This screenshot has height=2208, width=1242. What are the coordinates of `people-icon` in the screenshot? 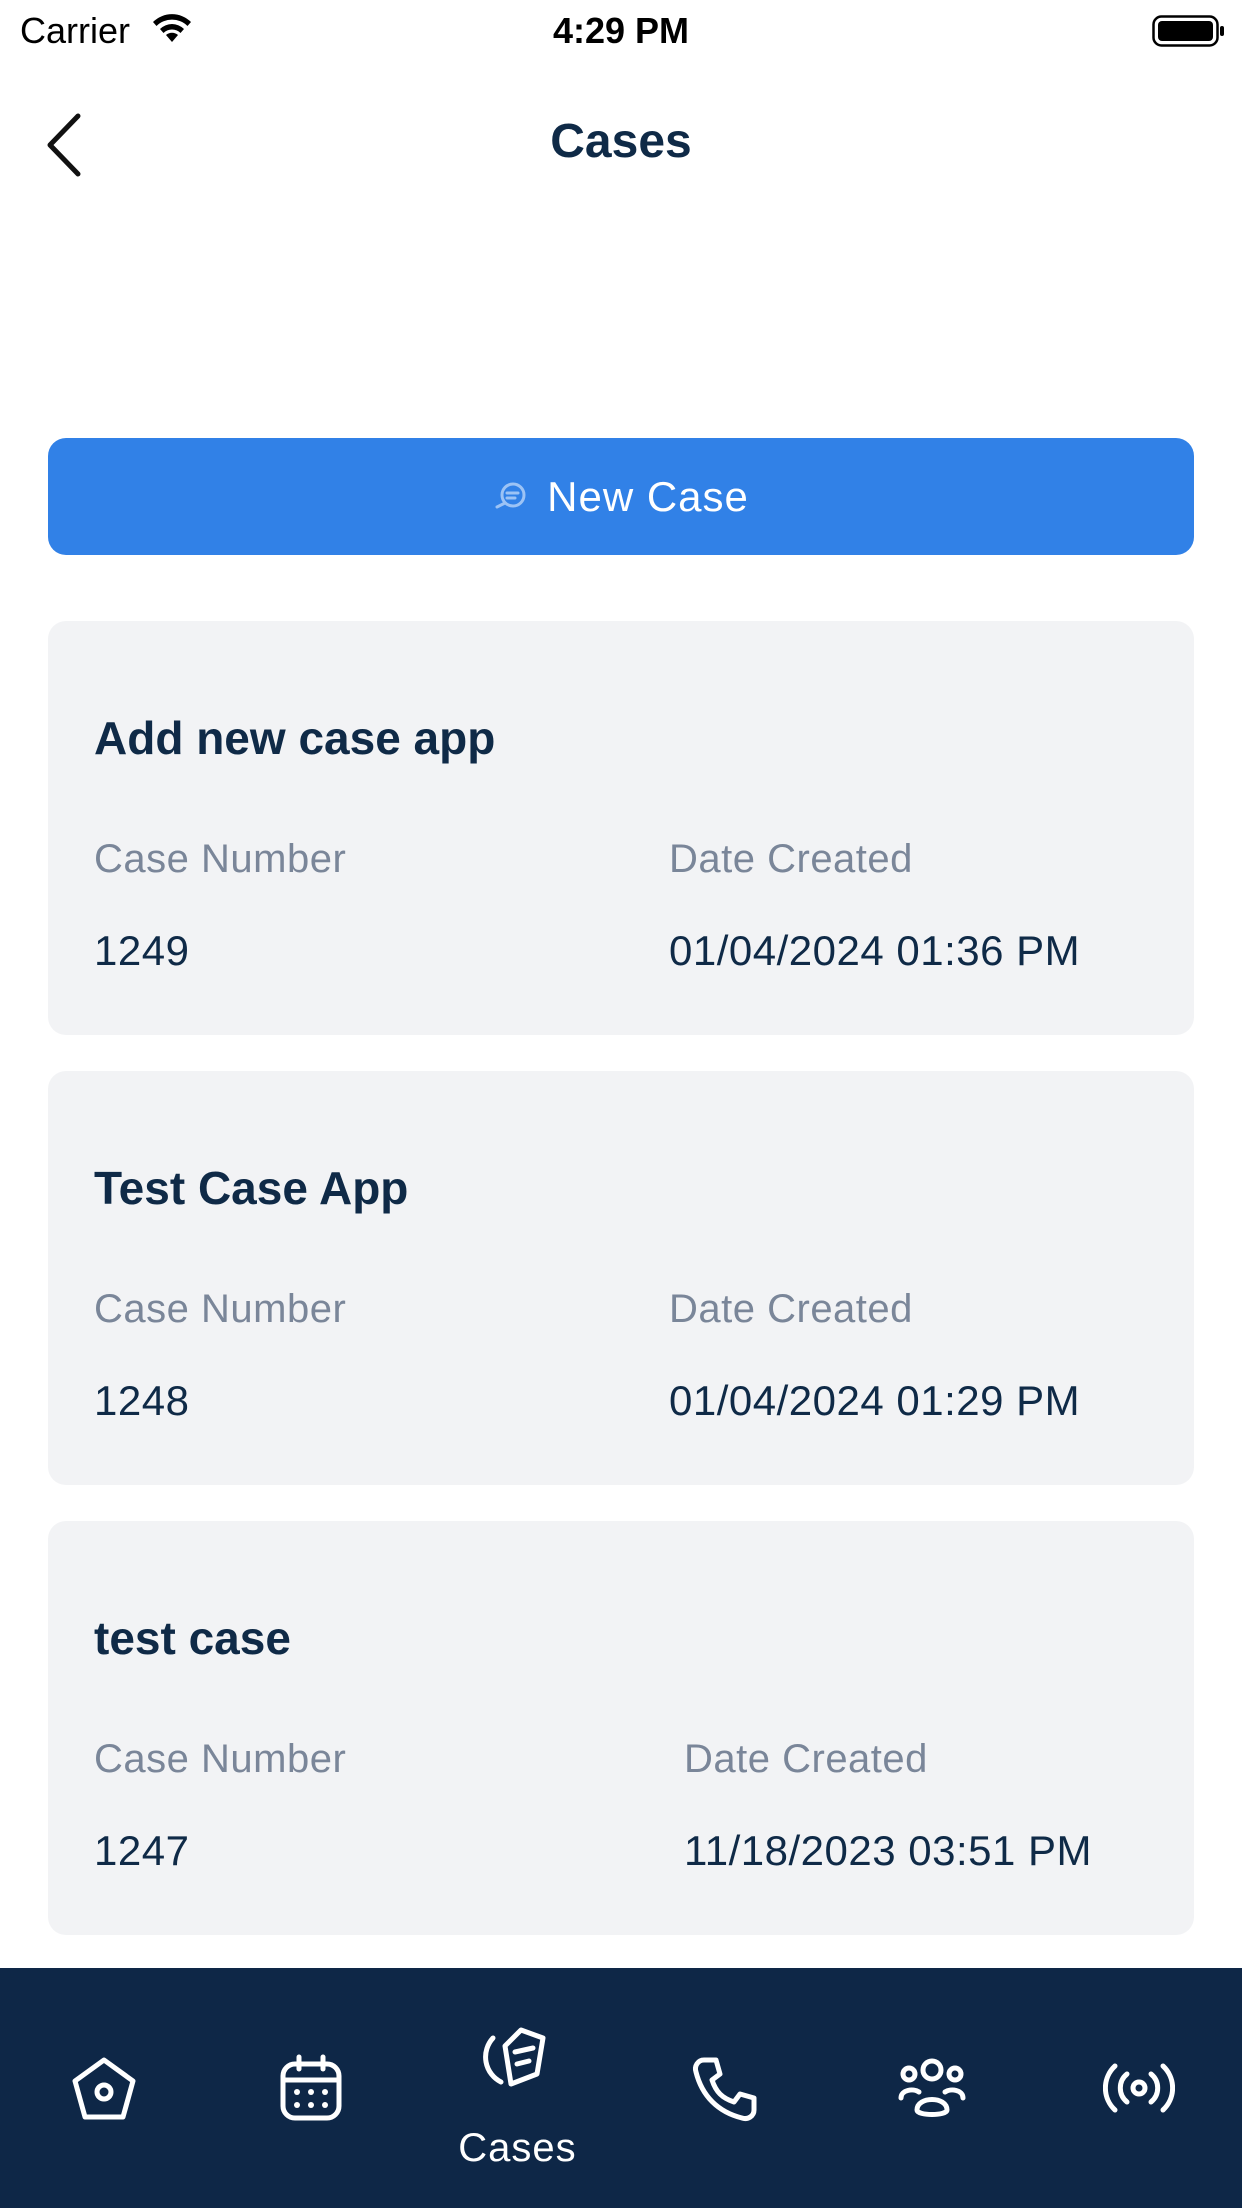 It's located at (931, 2087).